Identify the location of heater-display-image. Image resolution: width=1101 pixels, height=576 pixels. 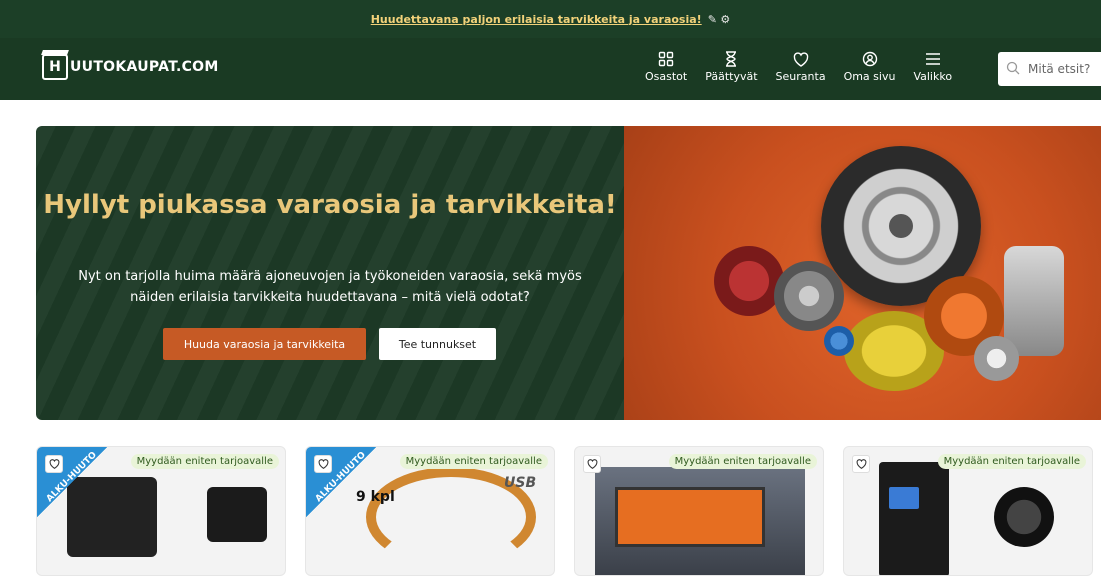
(904, 498).